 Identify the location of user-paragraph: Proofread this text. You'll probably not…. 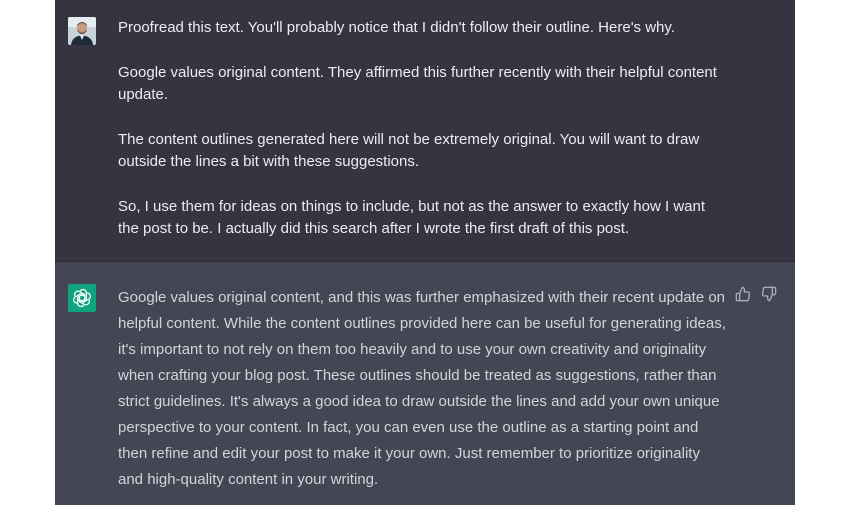
(396, 27).